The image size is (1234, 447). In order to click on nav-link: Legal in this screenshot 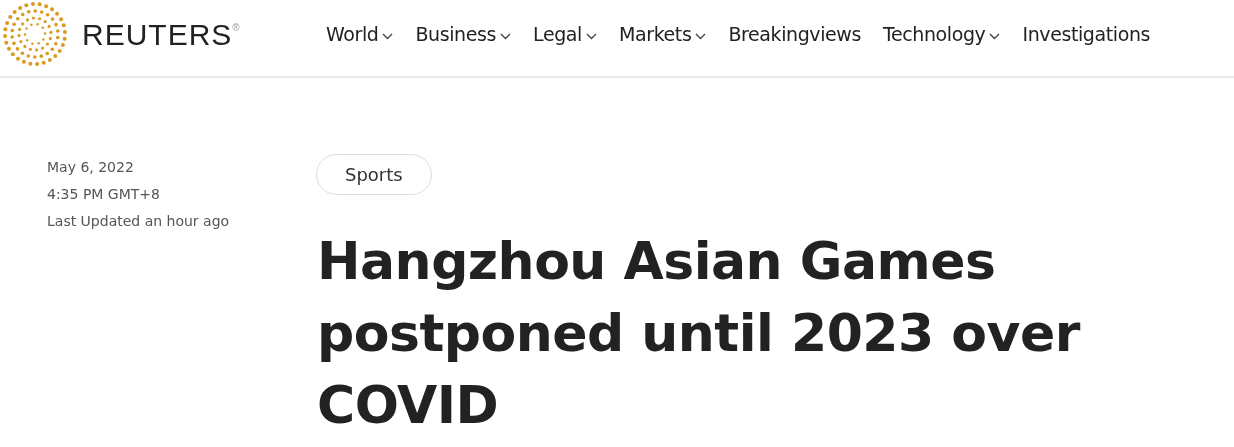, I will do `click(565, 34)`.